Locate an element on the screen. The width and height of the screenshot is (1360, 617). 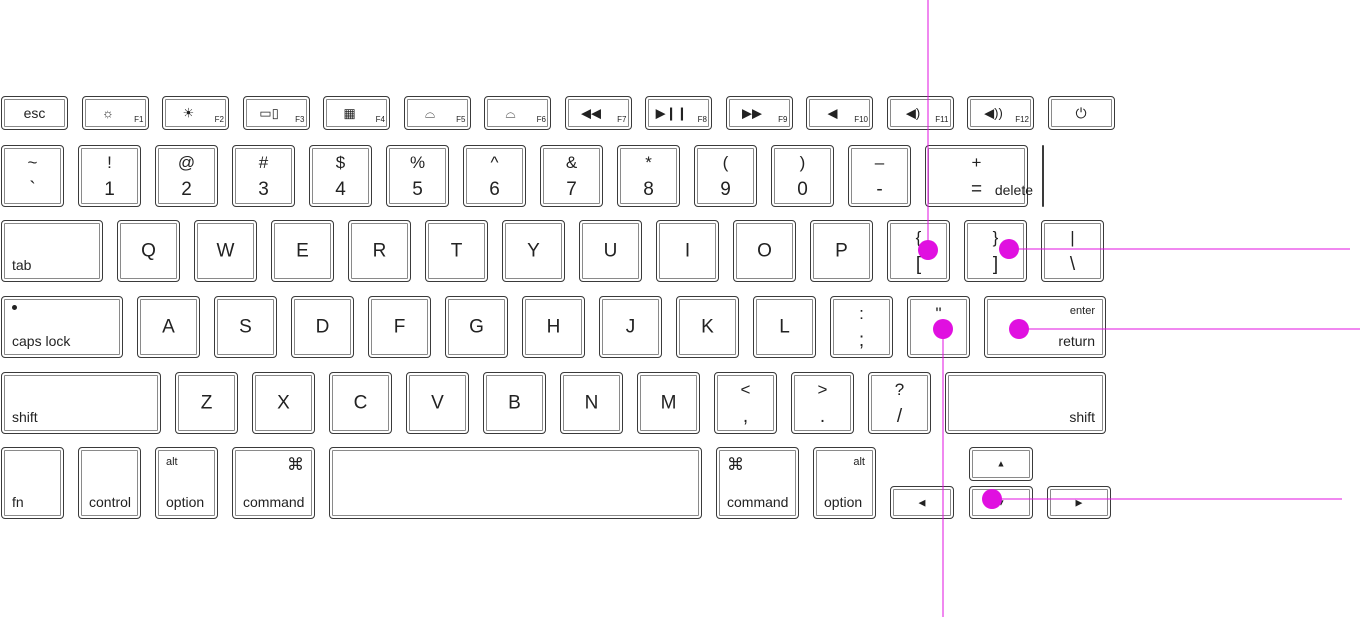
key-8: * 8 is located at coordinates (648, 176).